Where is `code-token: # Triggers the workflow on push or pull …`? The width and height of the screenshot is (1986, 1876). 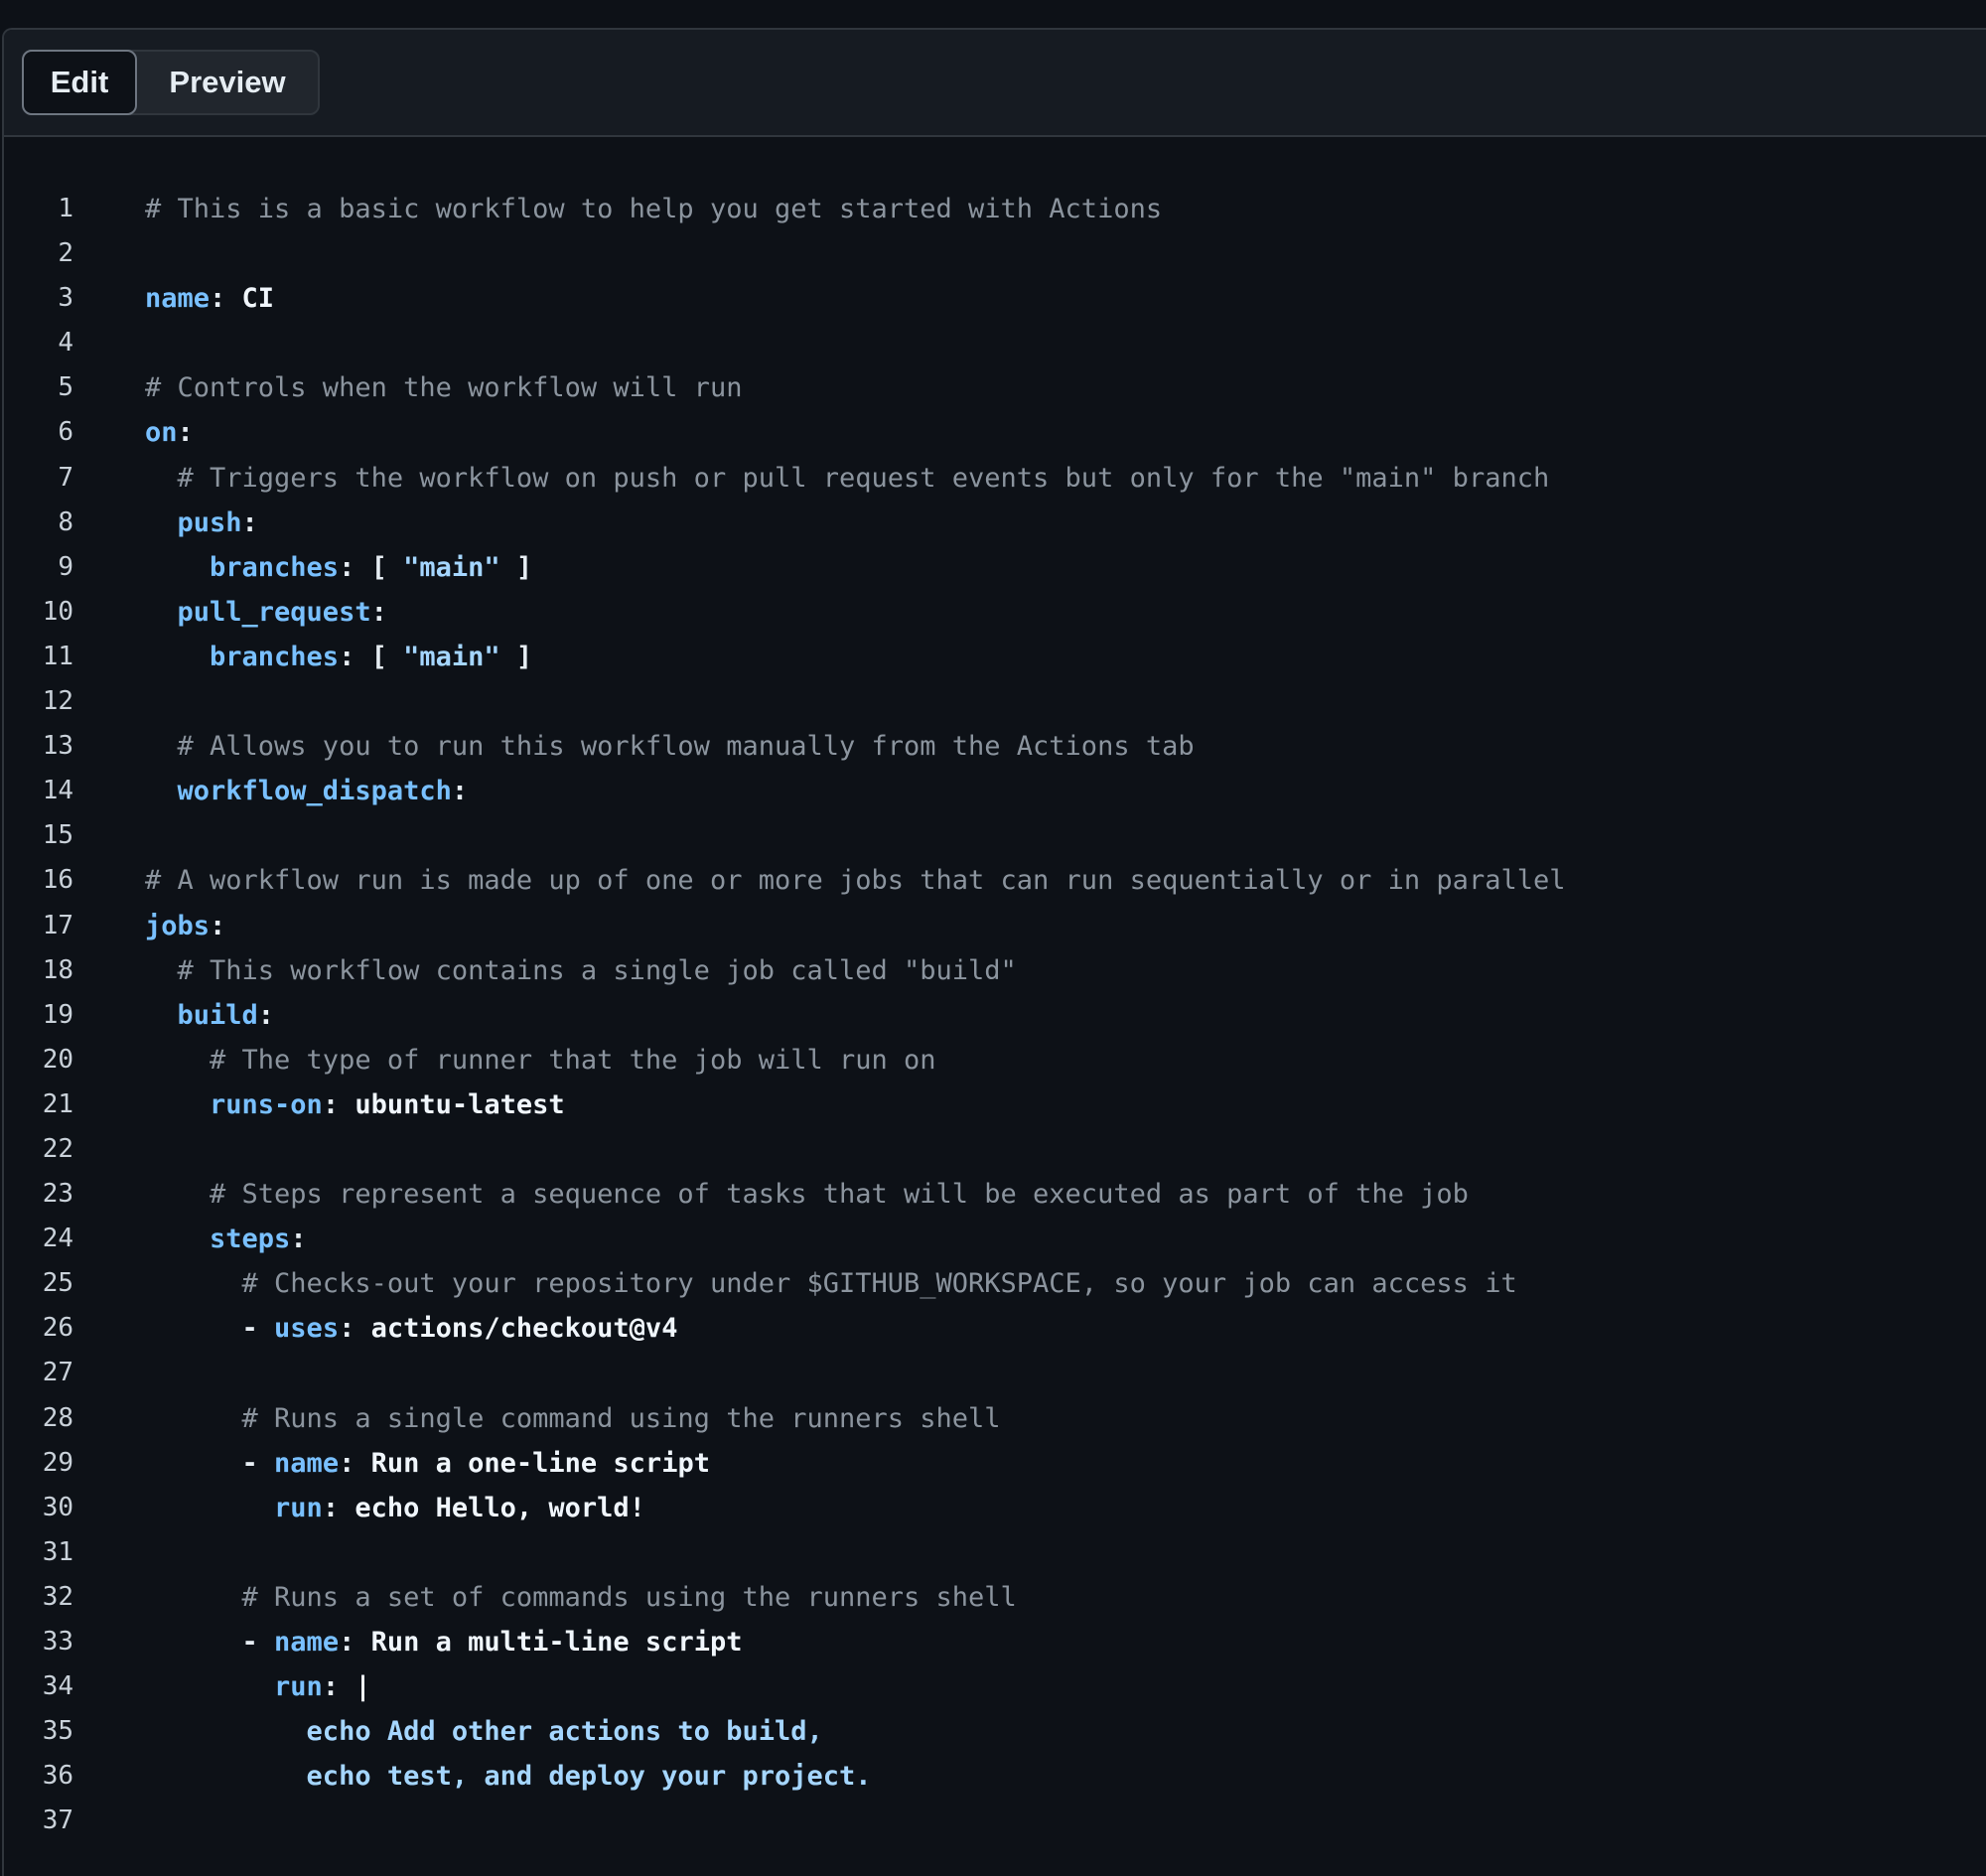
code-token: # Triggers the workflow on push or pull … is located at coordinates (847, 478).